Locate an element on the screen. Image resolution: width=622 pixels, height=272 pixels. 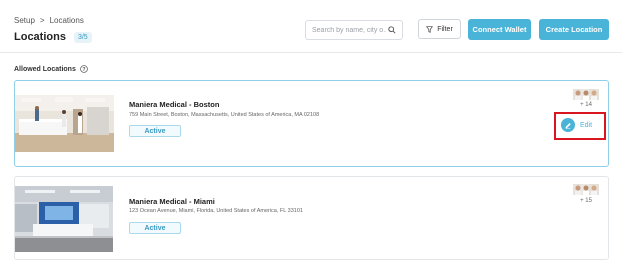
edit-label: Edit is located at coordinates (586, 125).